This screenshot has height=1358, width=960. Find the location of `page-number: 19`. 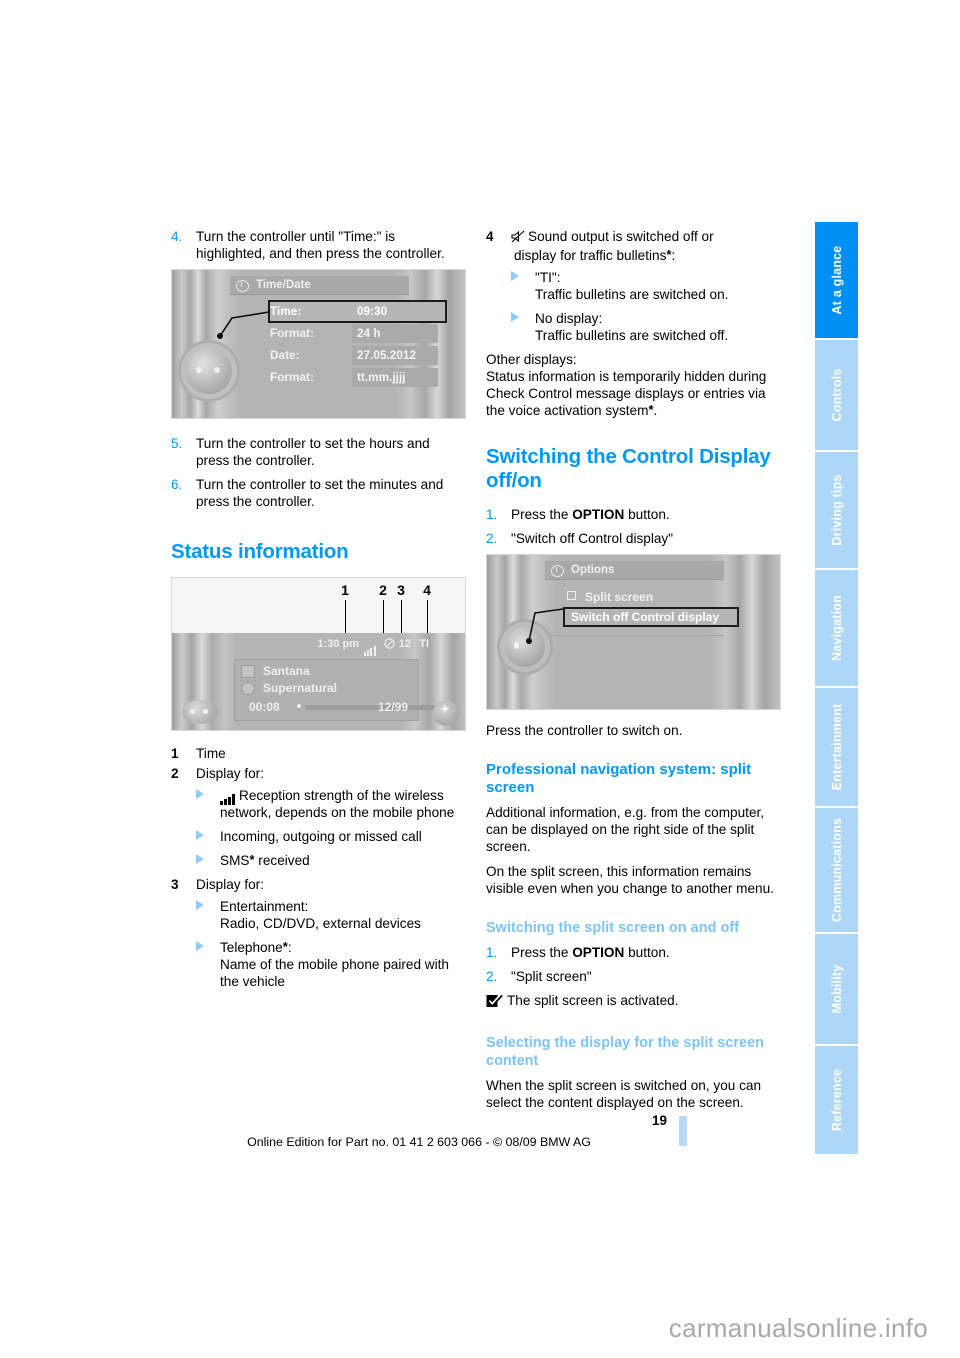

page-number: 19 is located at coordinates (659, 1120).